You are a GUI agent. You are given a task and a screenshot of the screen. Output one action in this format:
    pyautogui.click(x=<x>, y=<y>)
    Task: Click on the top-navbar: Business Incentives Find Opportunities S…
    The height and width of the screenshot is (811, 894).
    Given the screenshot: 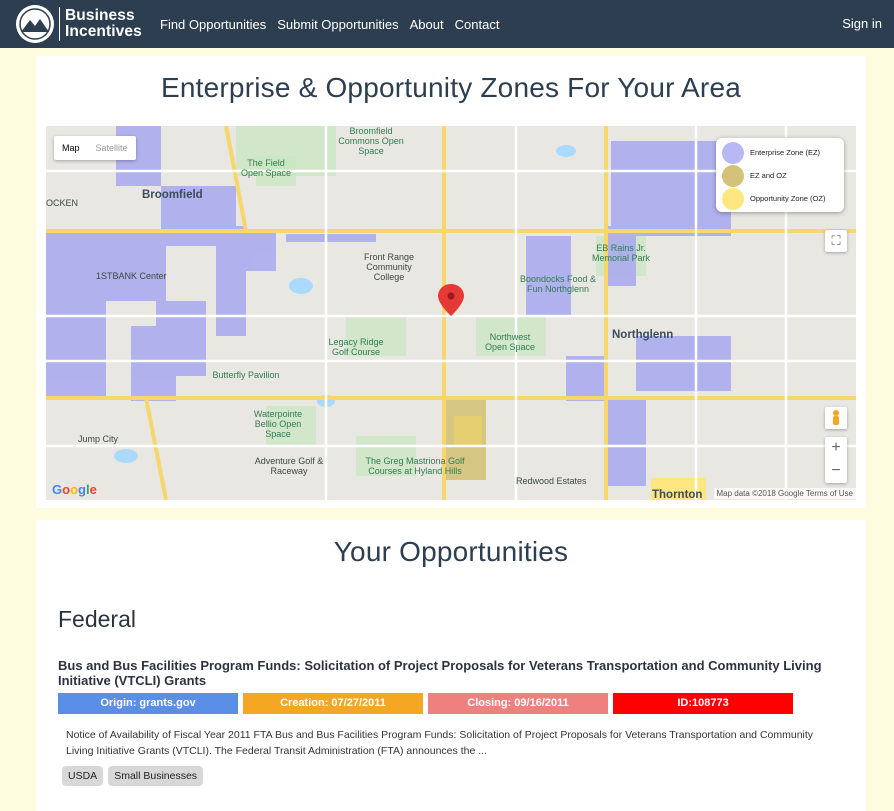 What is the action you would take?
    pyautogui.click(x=447, y=24)
    